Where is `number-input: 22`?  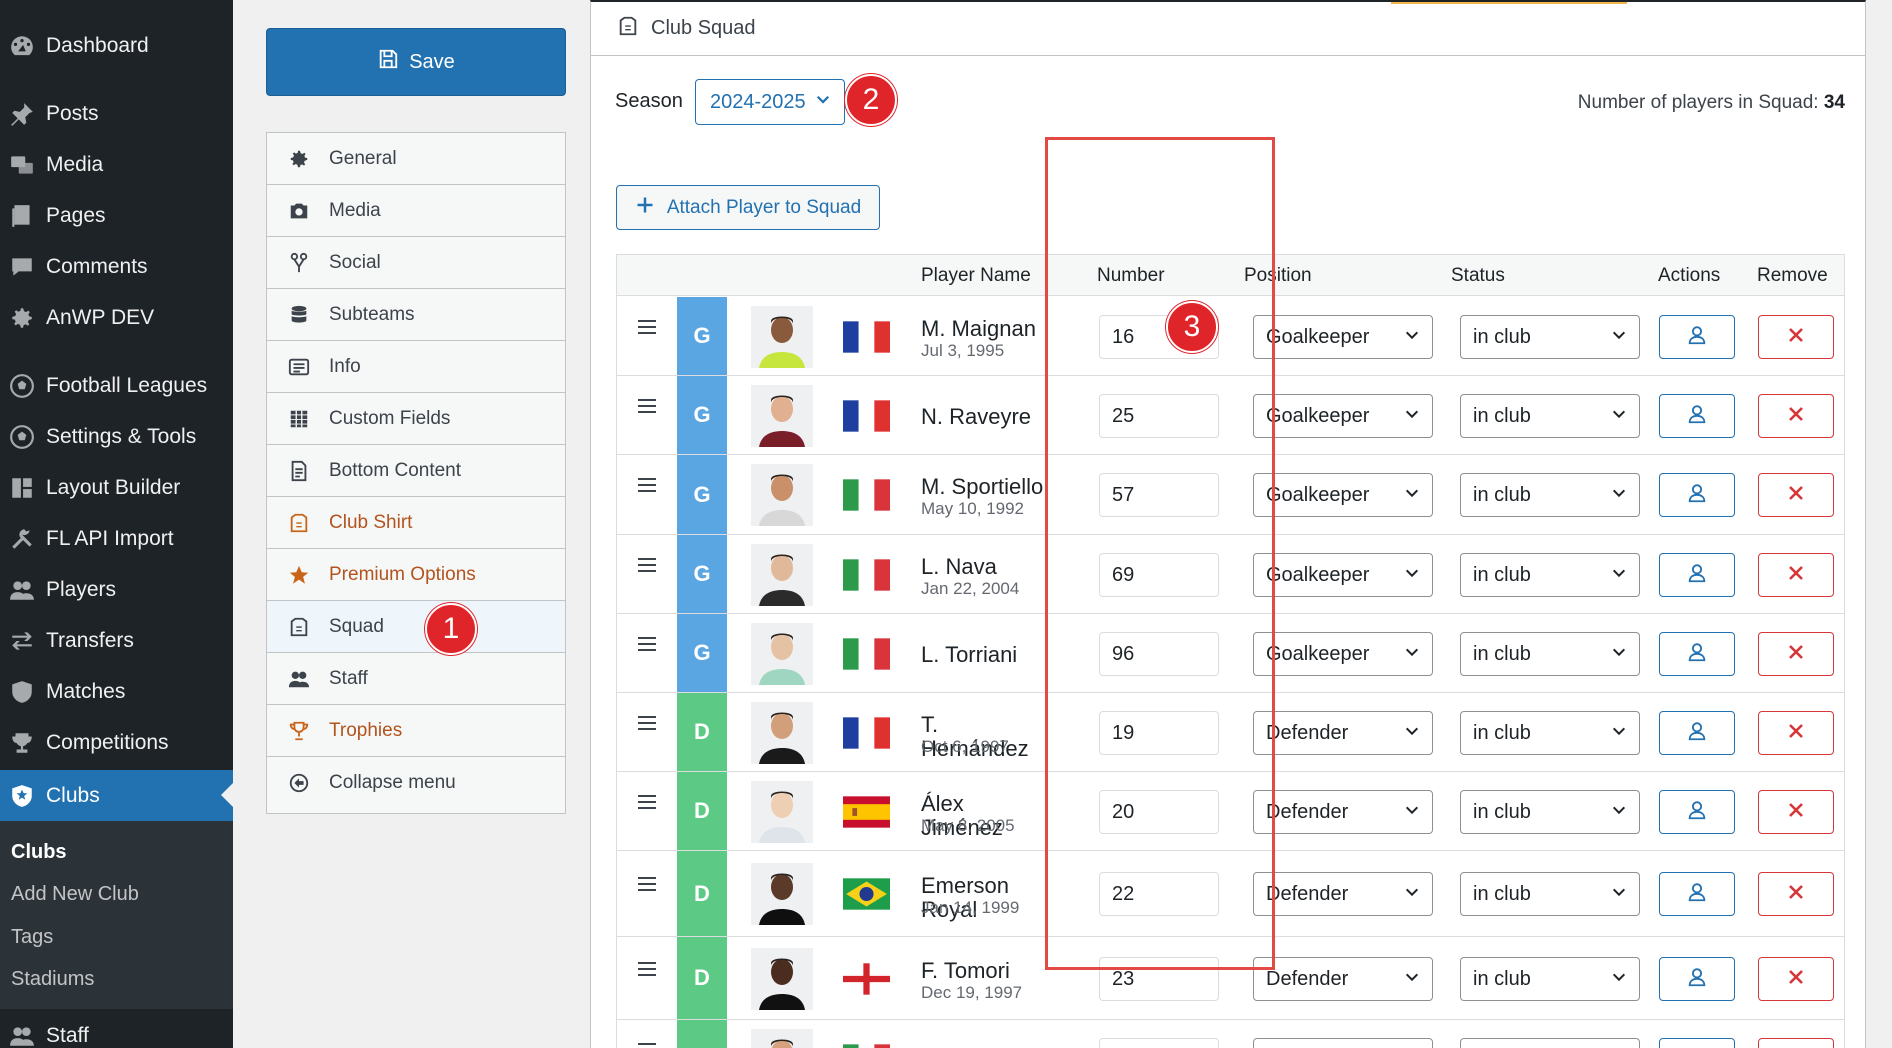
number-input: 22 is located at coordinates (1159, 894).